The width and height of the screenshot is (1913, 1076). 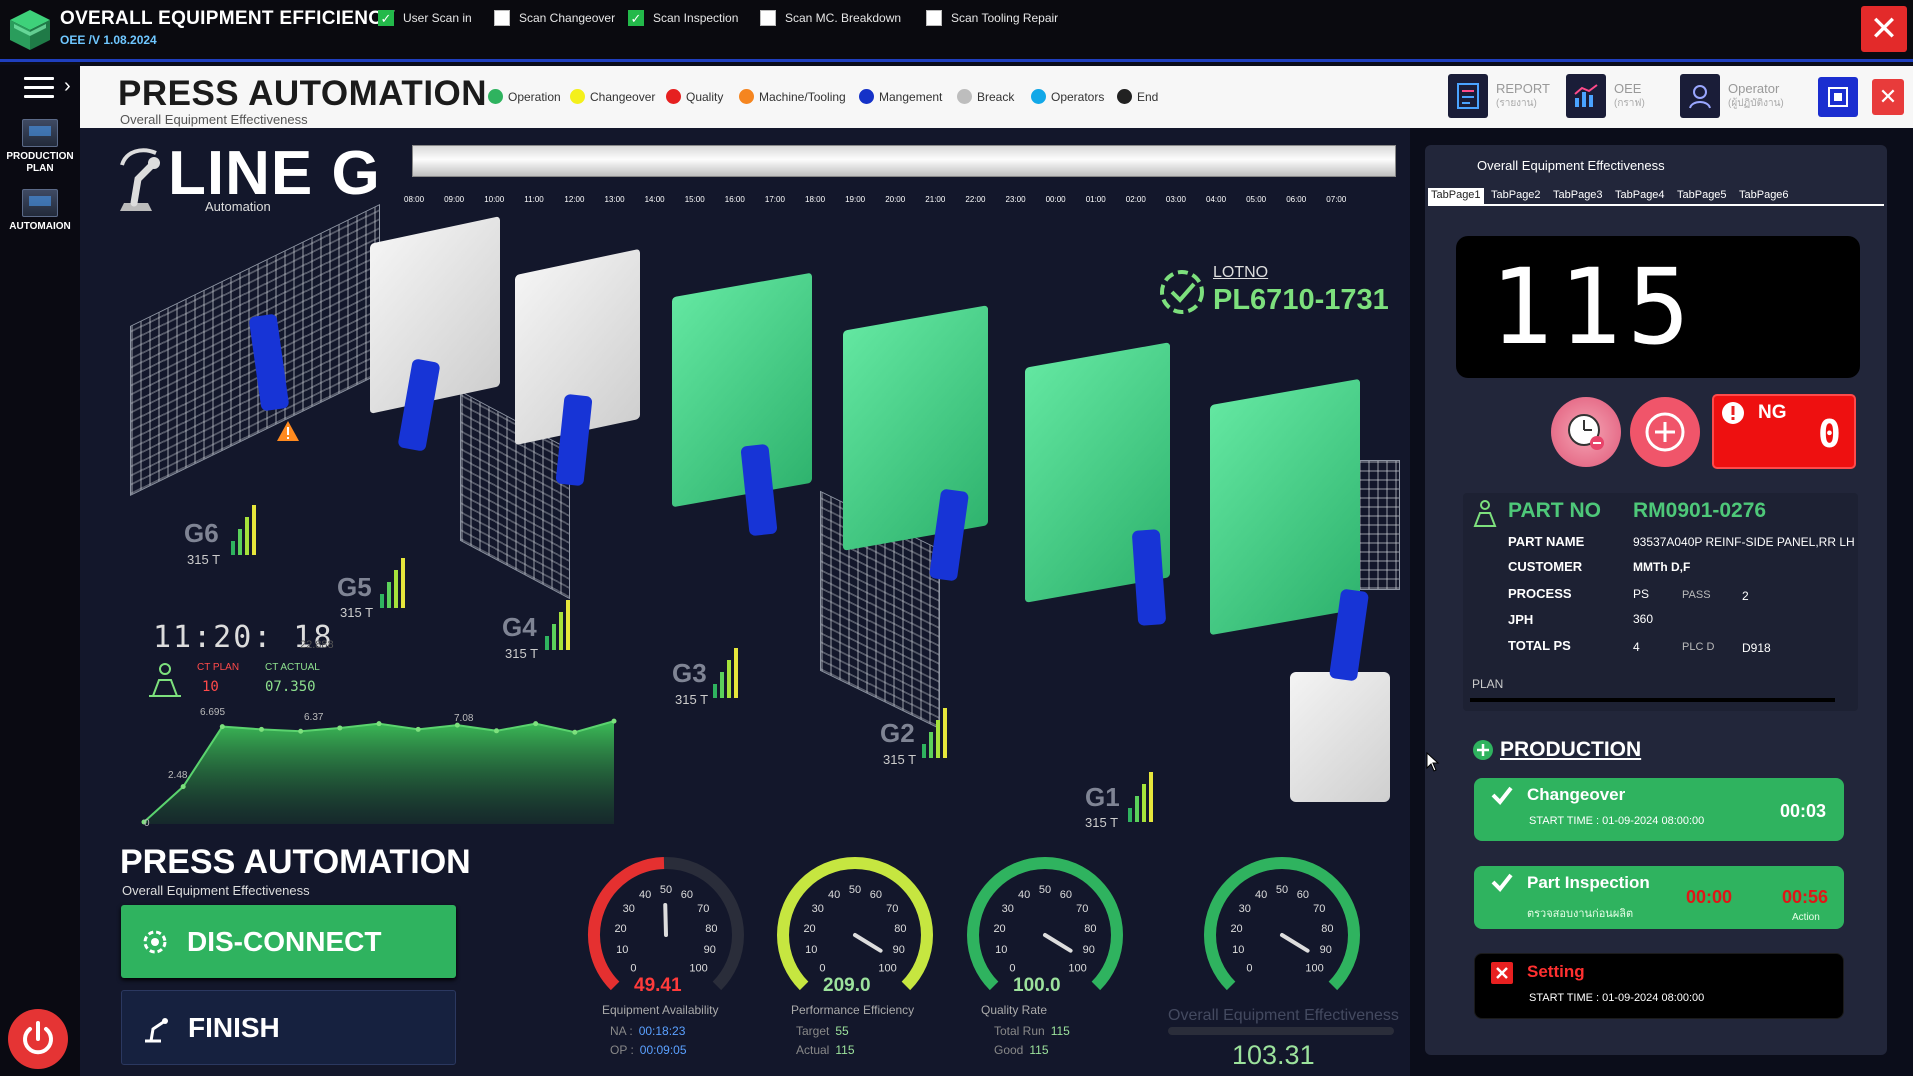 I want to click on operator-button: Operator (ผู้ปฏิบัติงาน), so click(x=1732, y=96).